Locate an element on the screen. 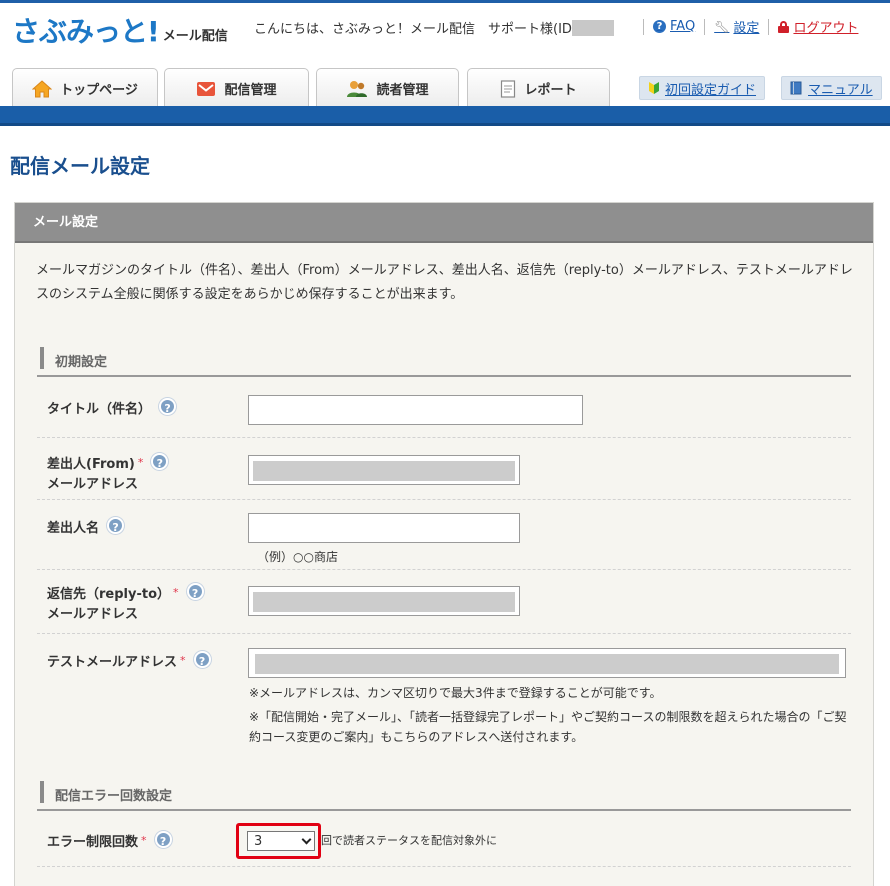 Image resolution: width=890 pixels, height=886 pixels. label-text: タイトル（件名） is located at coordinates (99, 409).